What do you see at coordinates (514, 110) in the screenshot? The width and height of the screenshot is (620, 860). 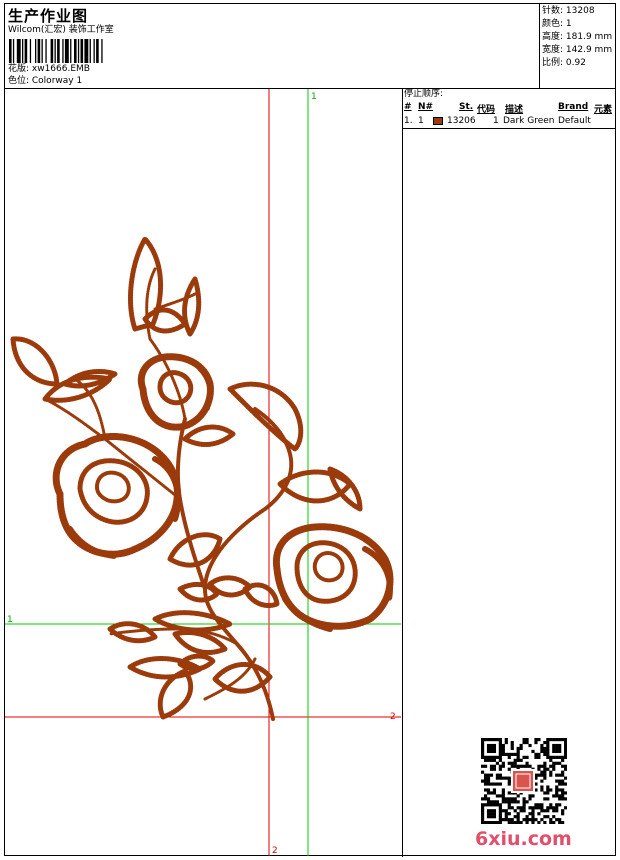 I see `col-header-desc: 描述` at bounding box center [514, 110].